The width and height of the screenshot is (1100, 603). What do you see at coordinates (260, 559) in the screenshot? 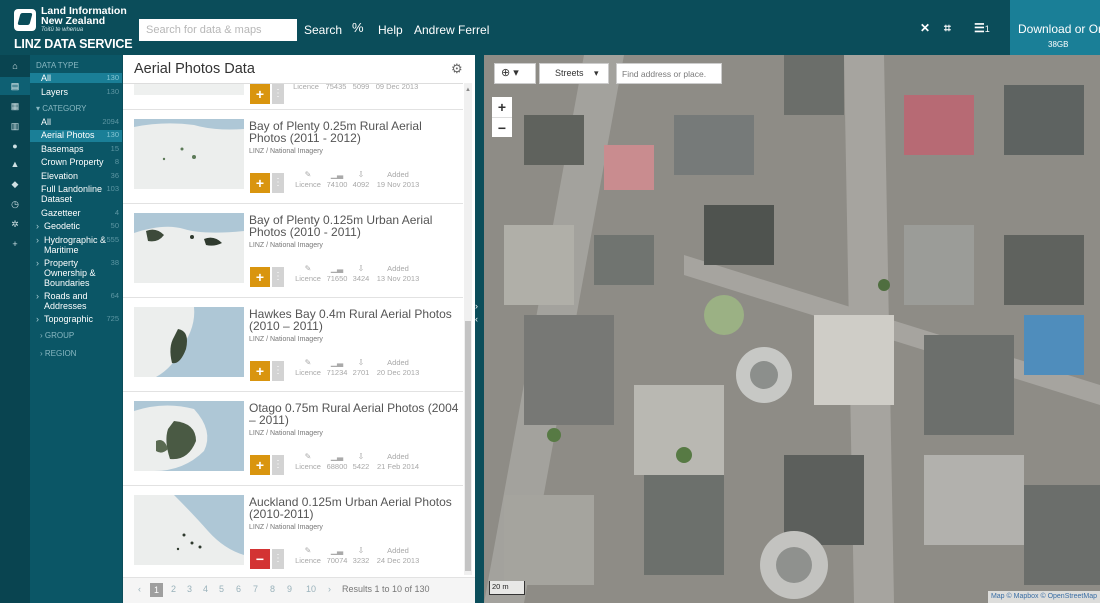
I see `remove-button: −` at bounding box center [260, 559].